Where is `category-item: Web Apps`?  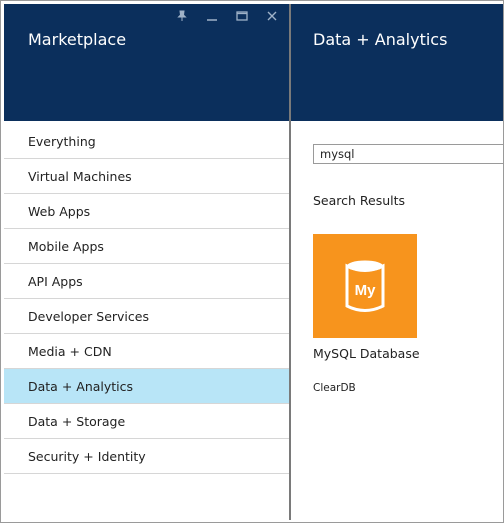 category-item: Web Apps is located at coordinates (146, 211).